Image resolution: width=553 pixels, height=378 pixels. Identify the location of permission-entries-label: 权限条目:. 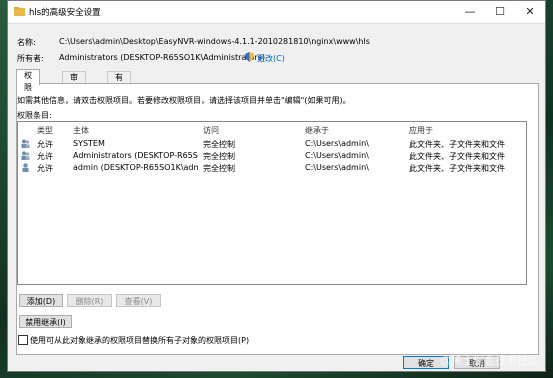
(34, 115).